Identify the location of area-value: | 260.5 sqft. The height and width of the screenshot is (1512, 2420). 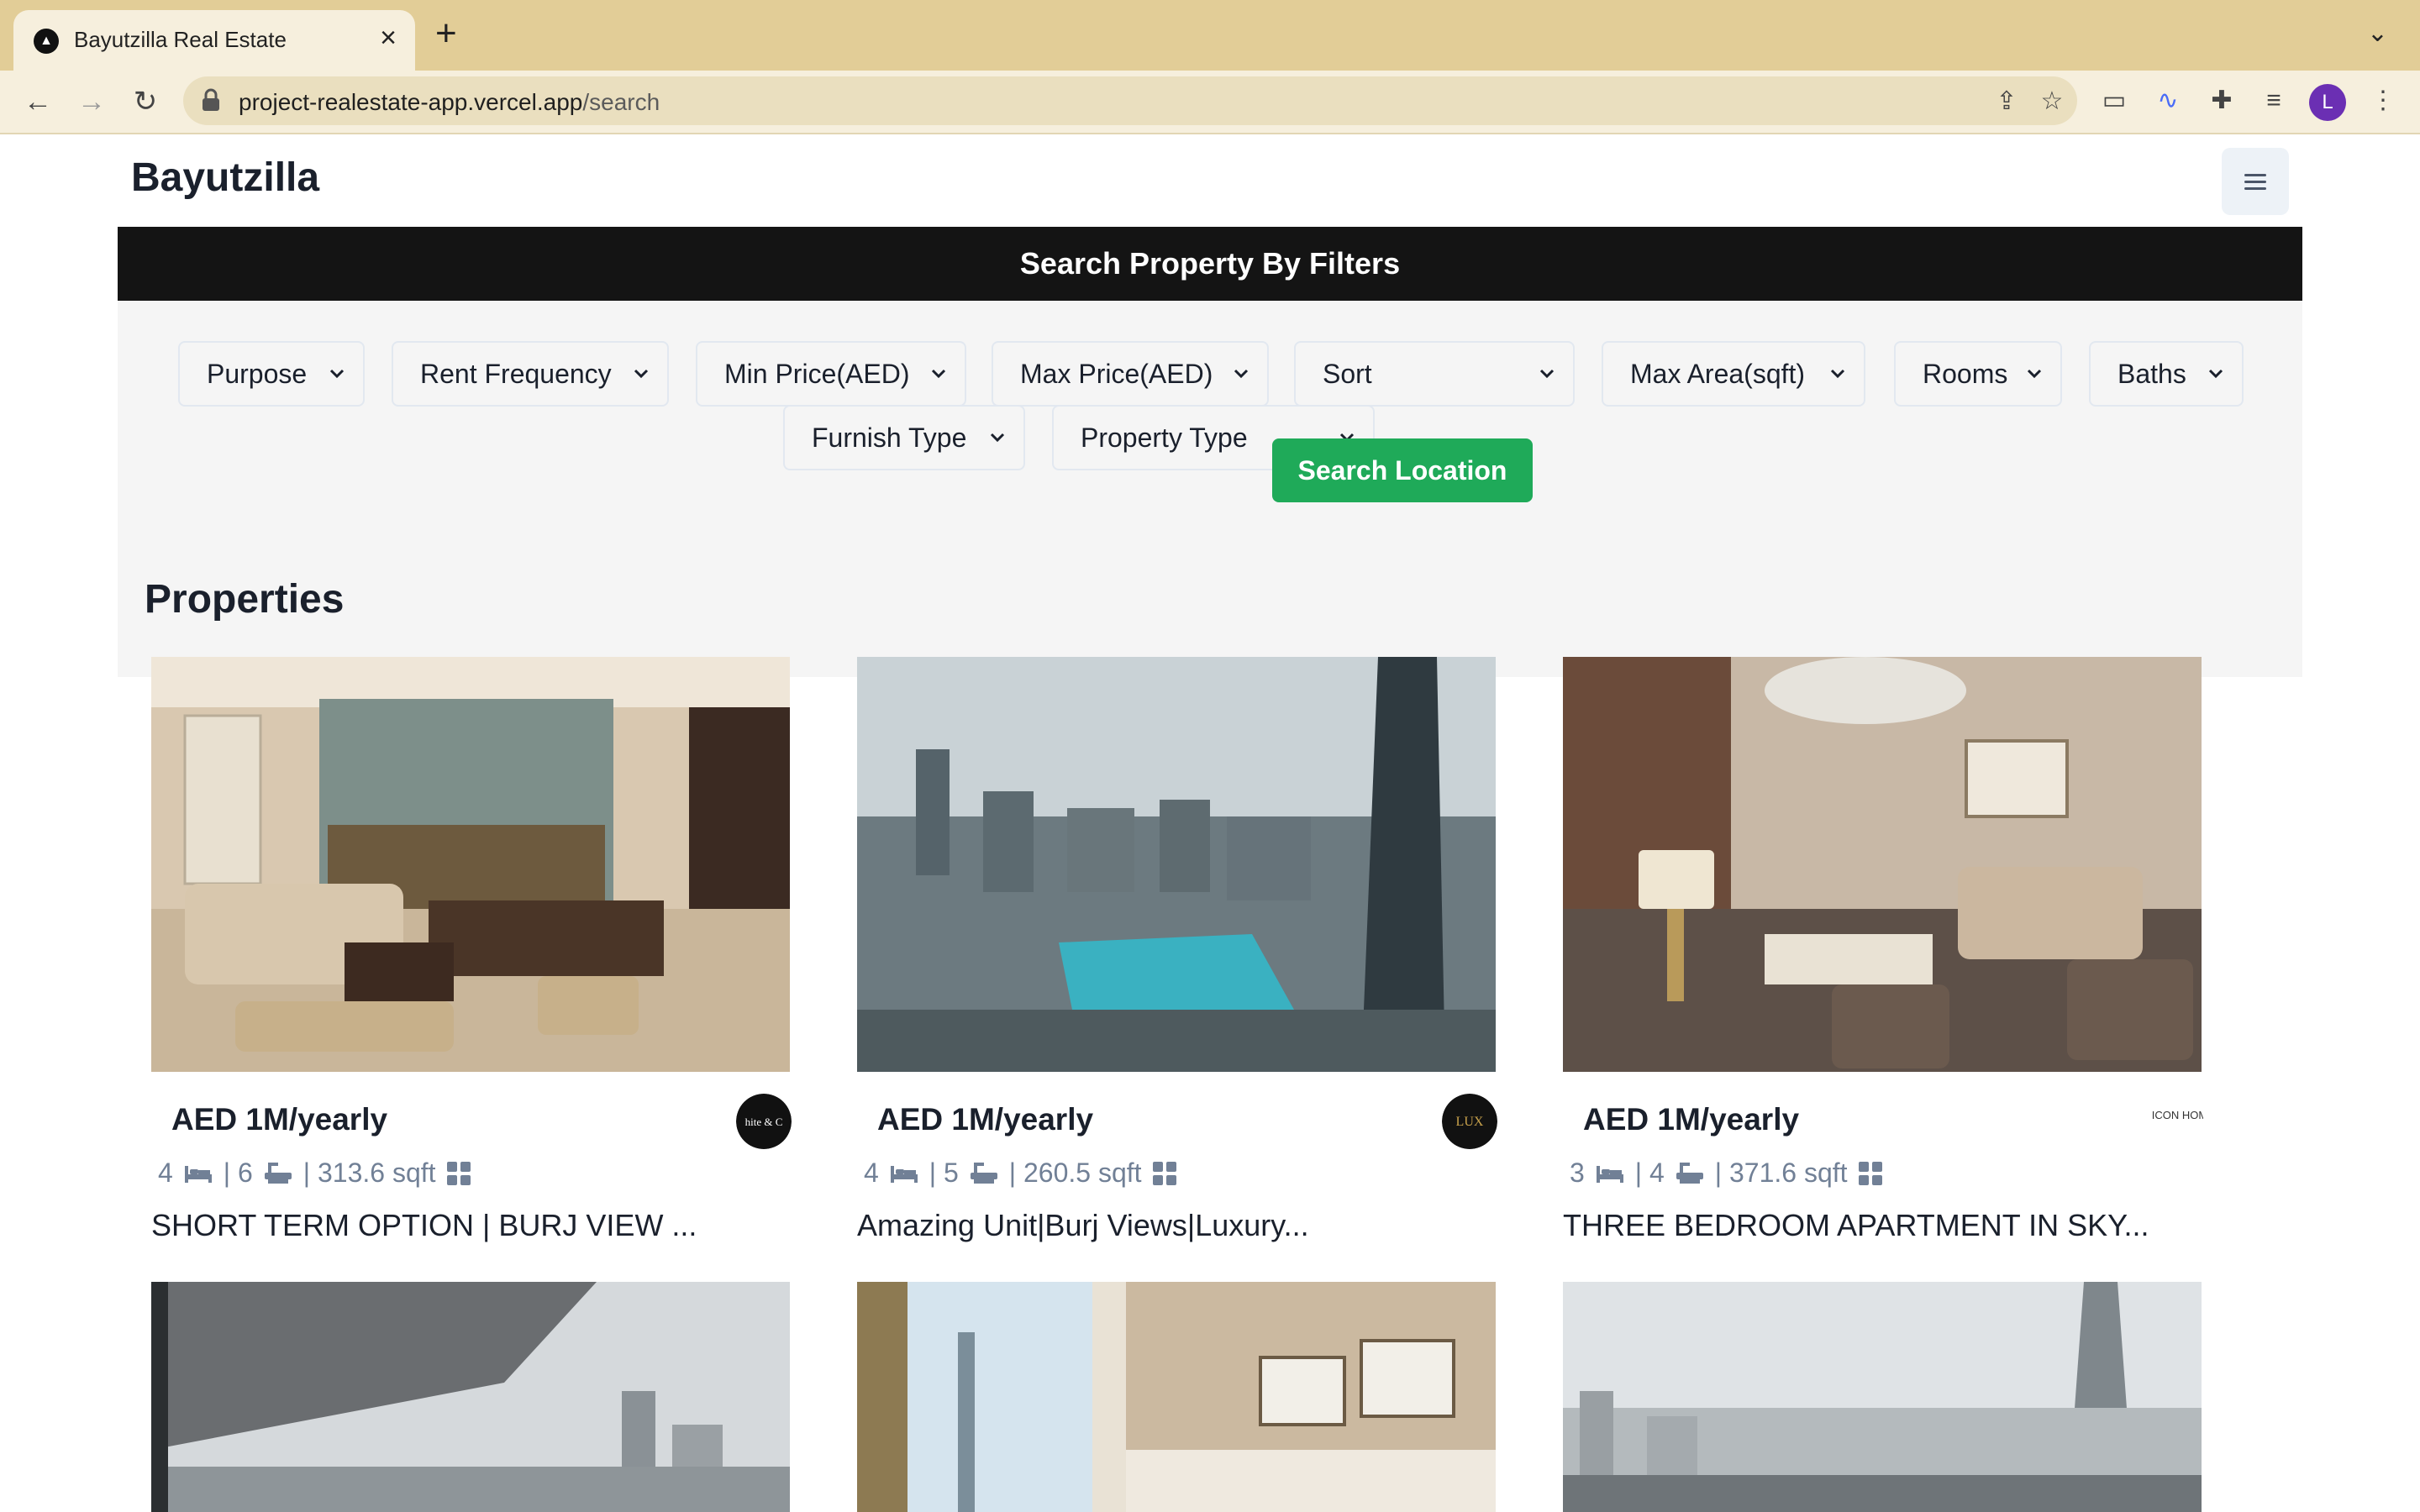
(1075, 1173).